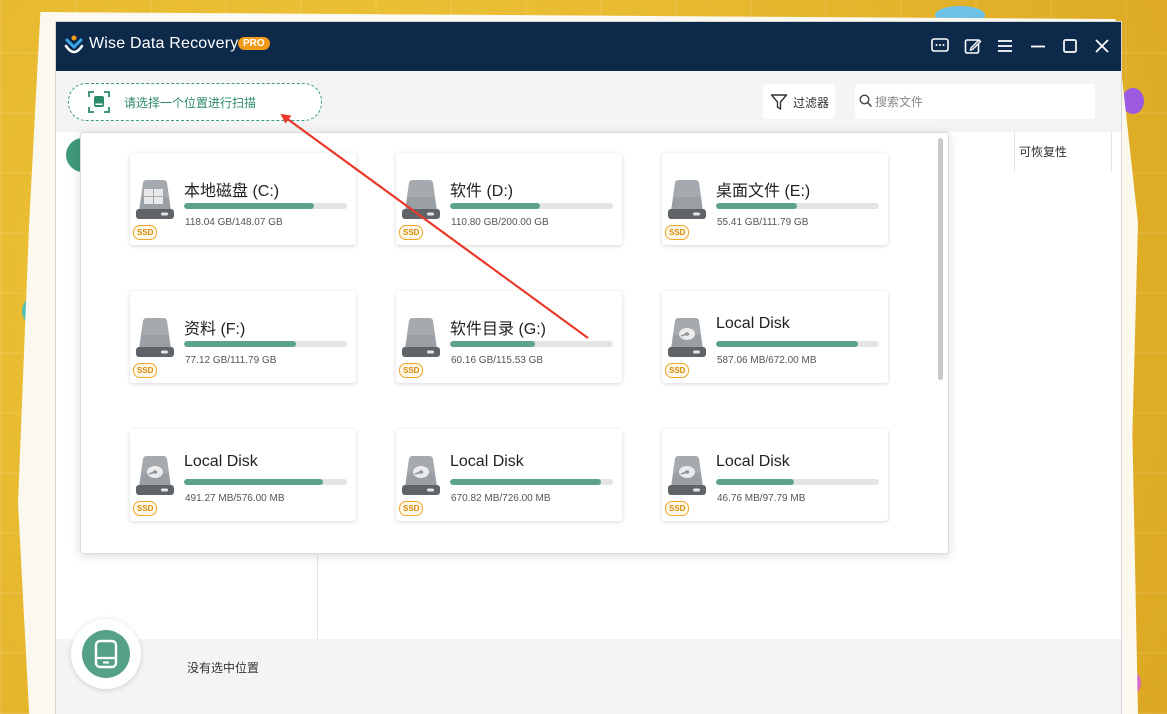 This screenshot has height=714, width=1167. What do you see at coordinates (940, 46) in the screenshot?
I see `feedback-icon` at bounding box center [940, 46].